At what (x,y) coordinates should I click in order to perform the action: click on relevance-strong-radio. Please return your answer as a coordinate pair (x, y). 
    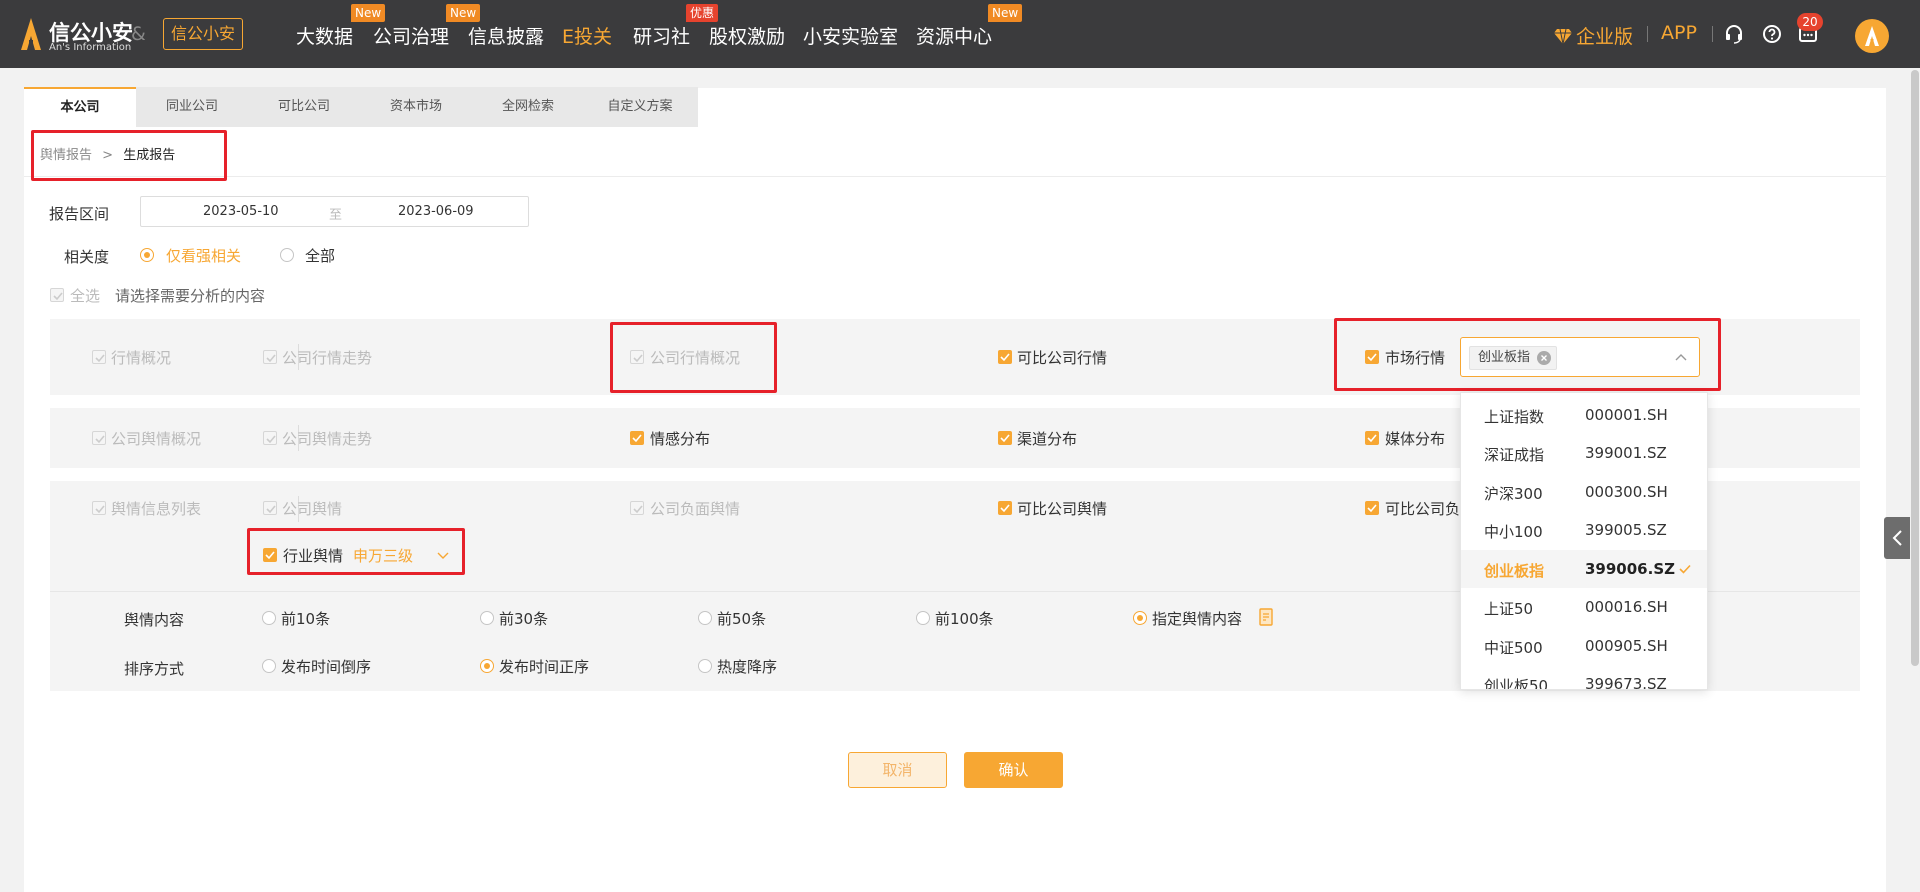
    Looking at the image, I should click on (147, 255).